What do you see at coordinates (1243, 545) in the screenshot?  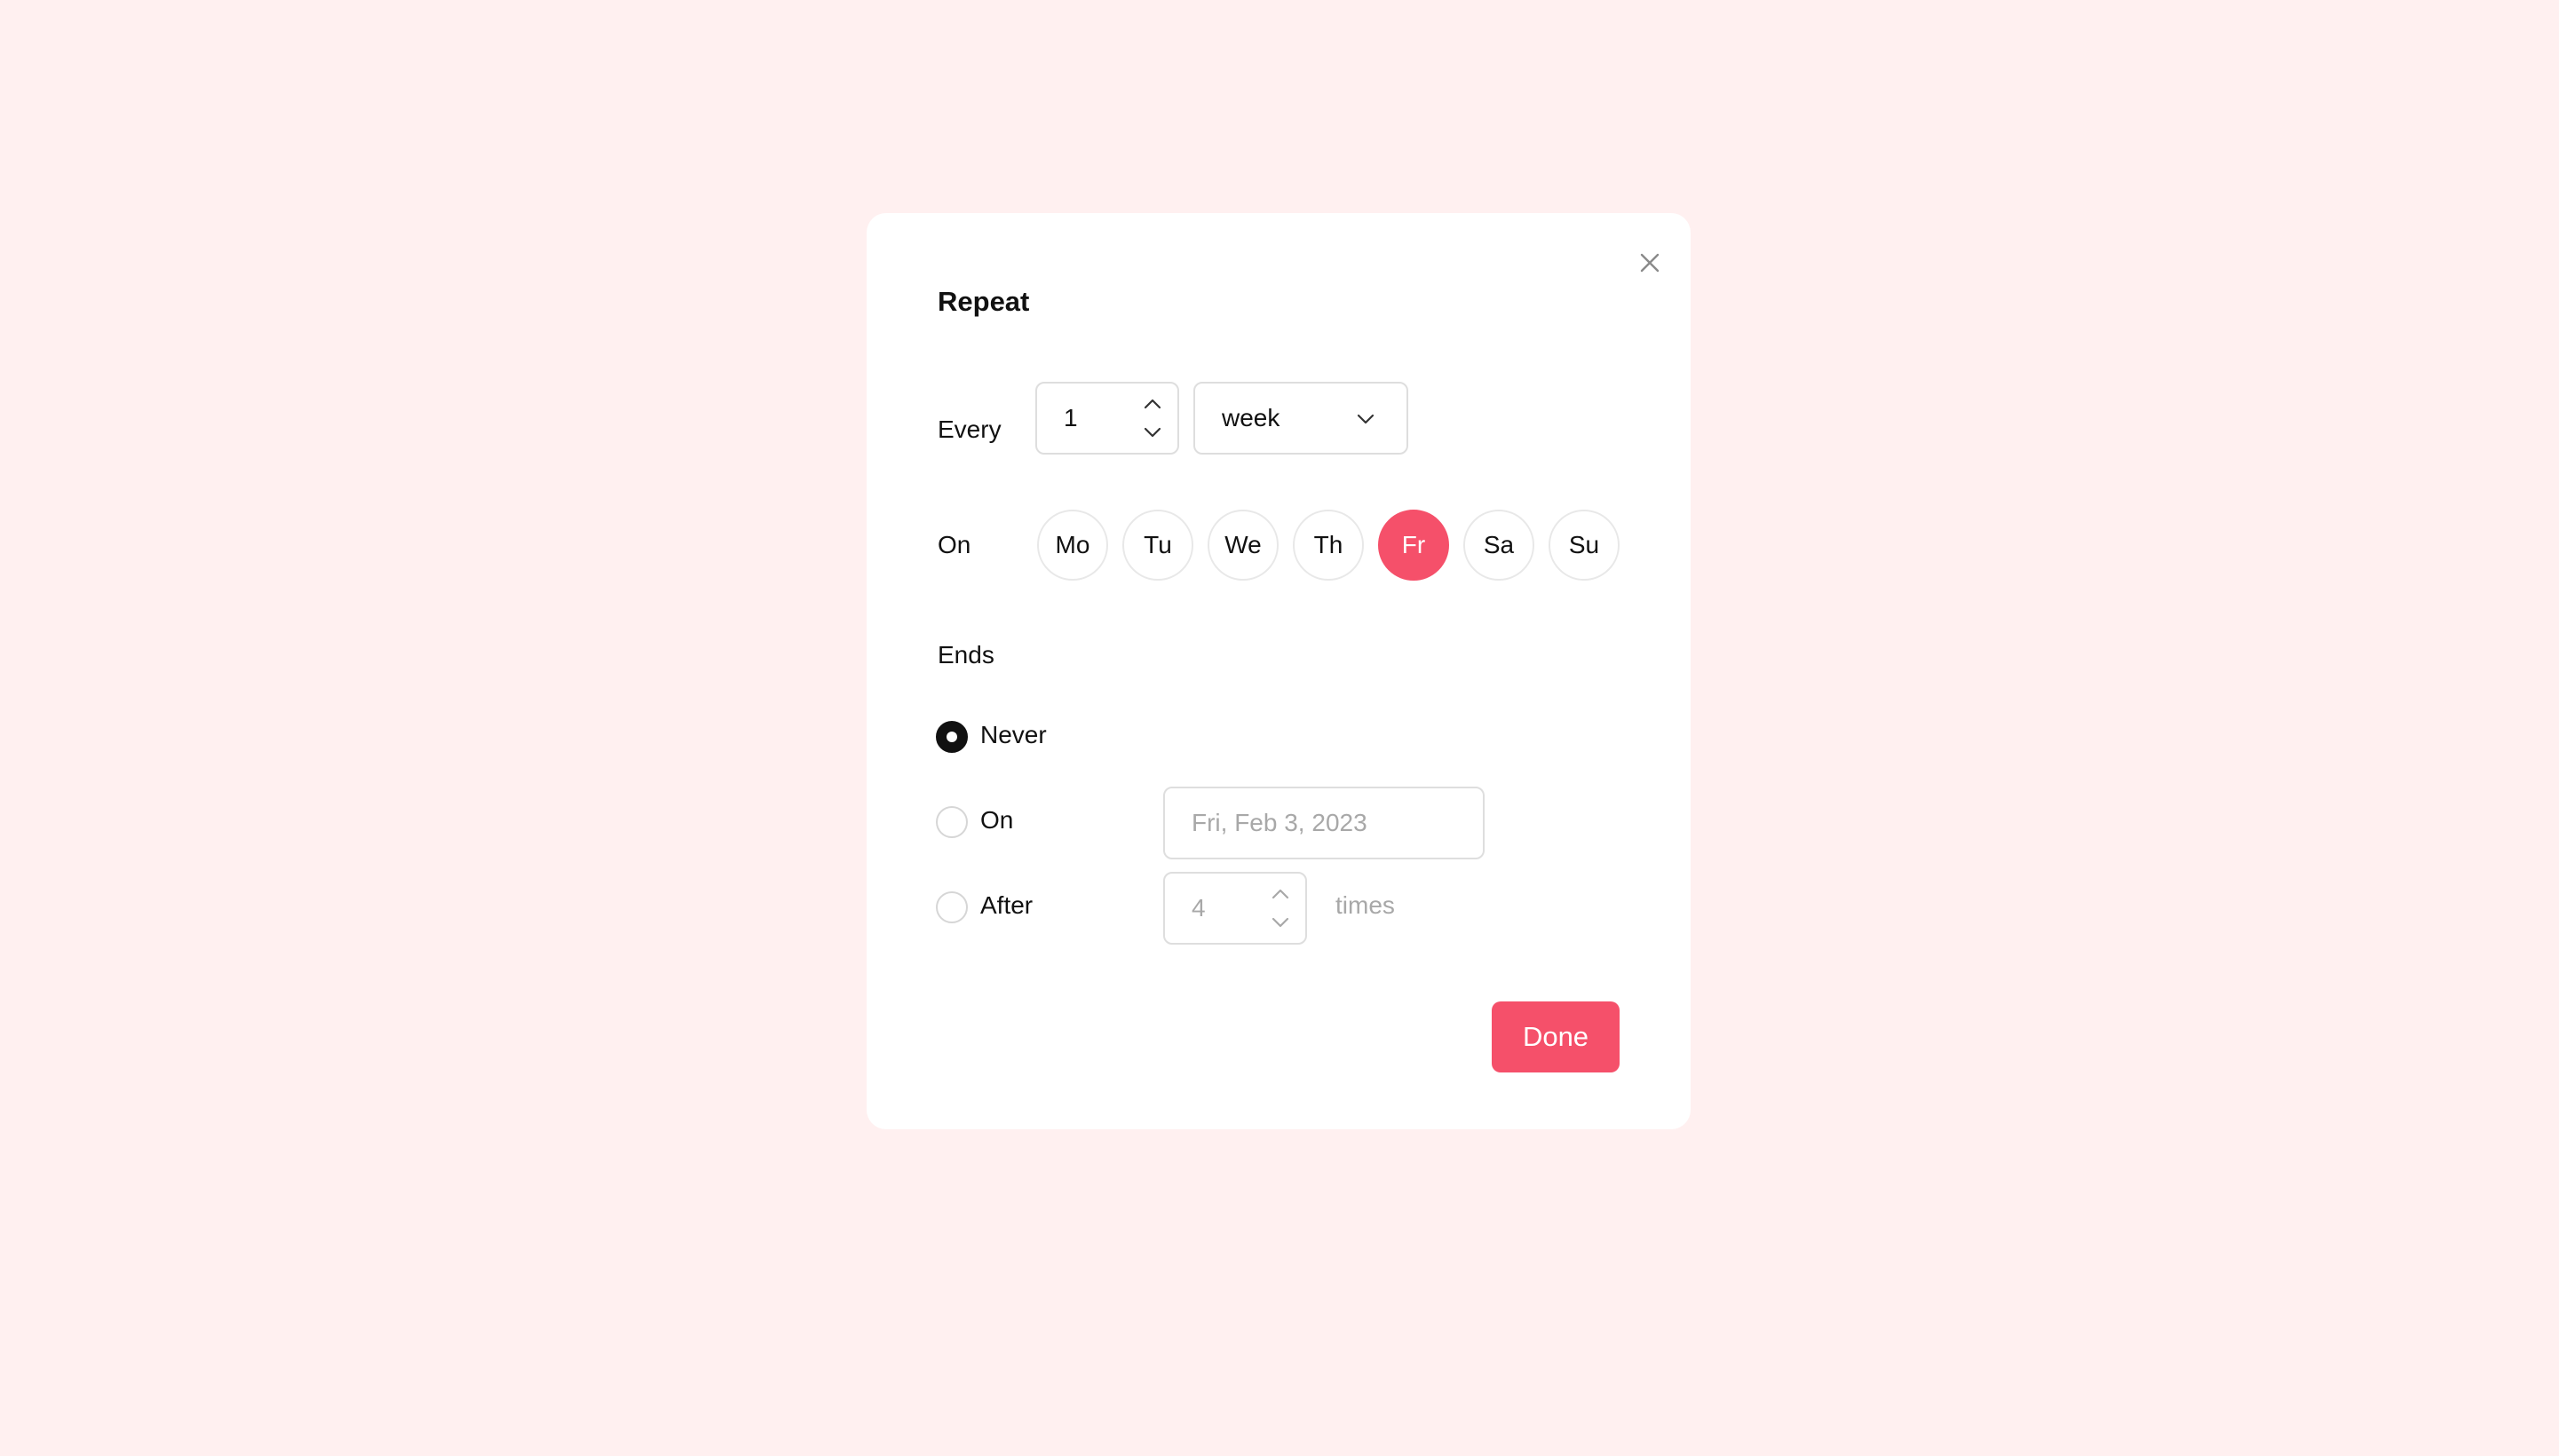 I see `day-we-button: We` at bounding box center [1243, 545].